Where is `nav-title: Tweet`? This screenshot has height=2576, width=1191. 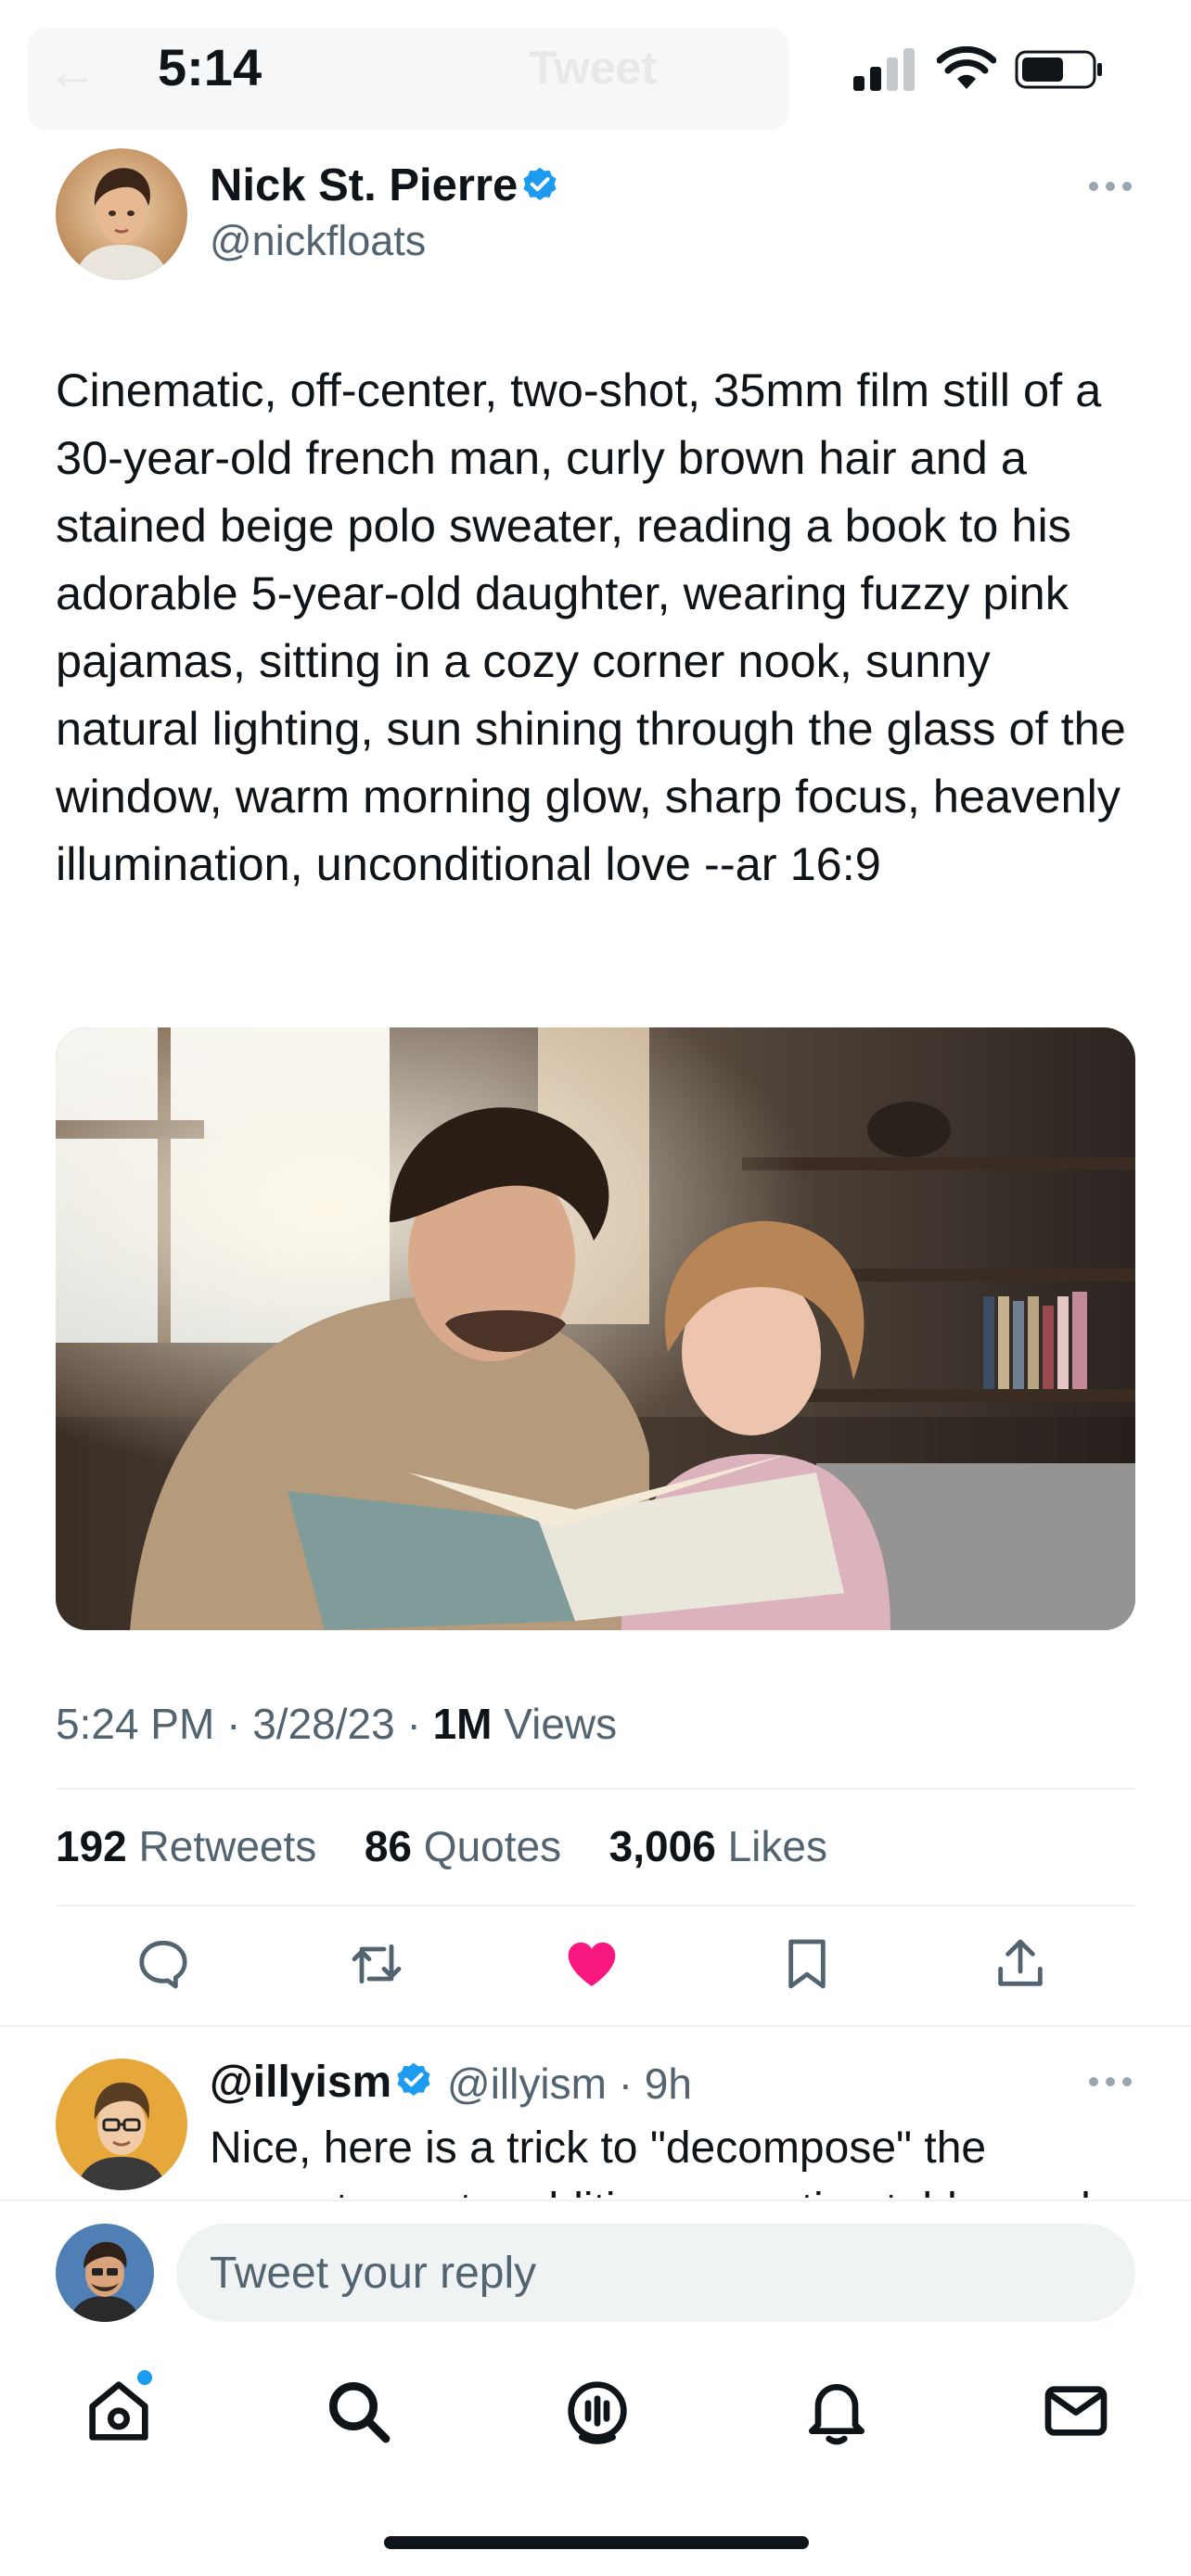
nav-title: Tweet is located at coordinates (593, 68).